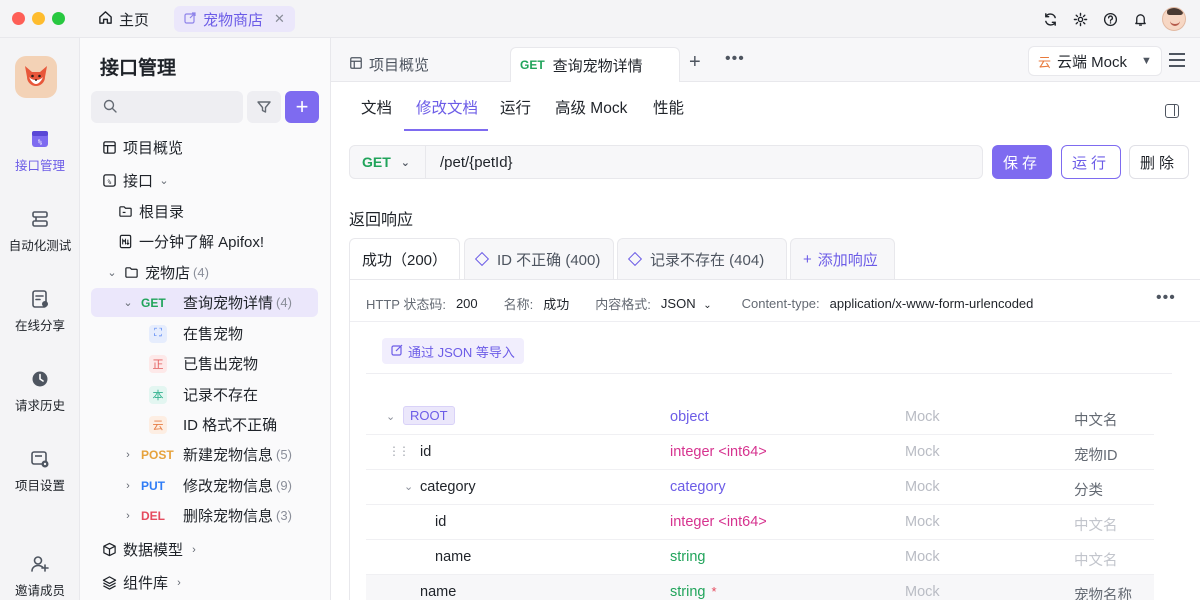 The image size is (1200, 600). What do you see at coordinates (1174, 19) in the screenshot?
I see `user-avatar` at bounding box center [1174, 19].